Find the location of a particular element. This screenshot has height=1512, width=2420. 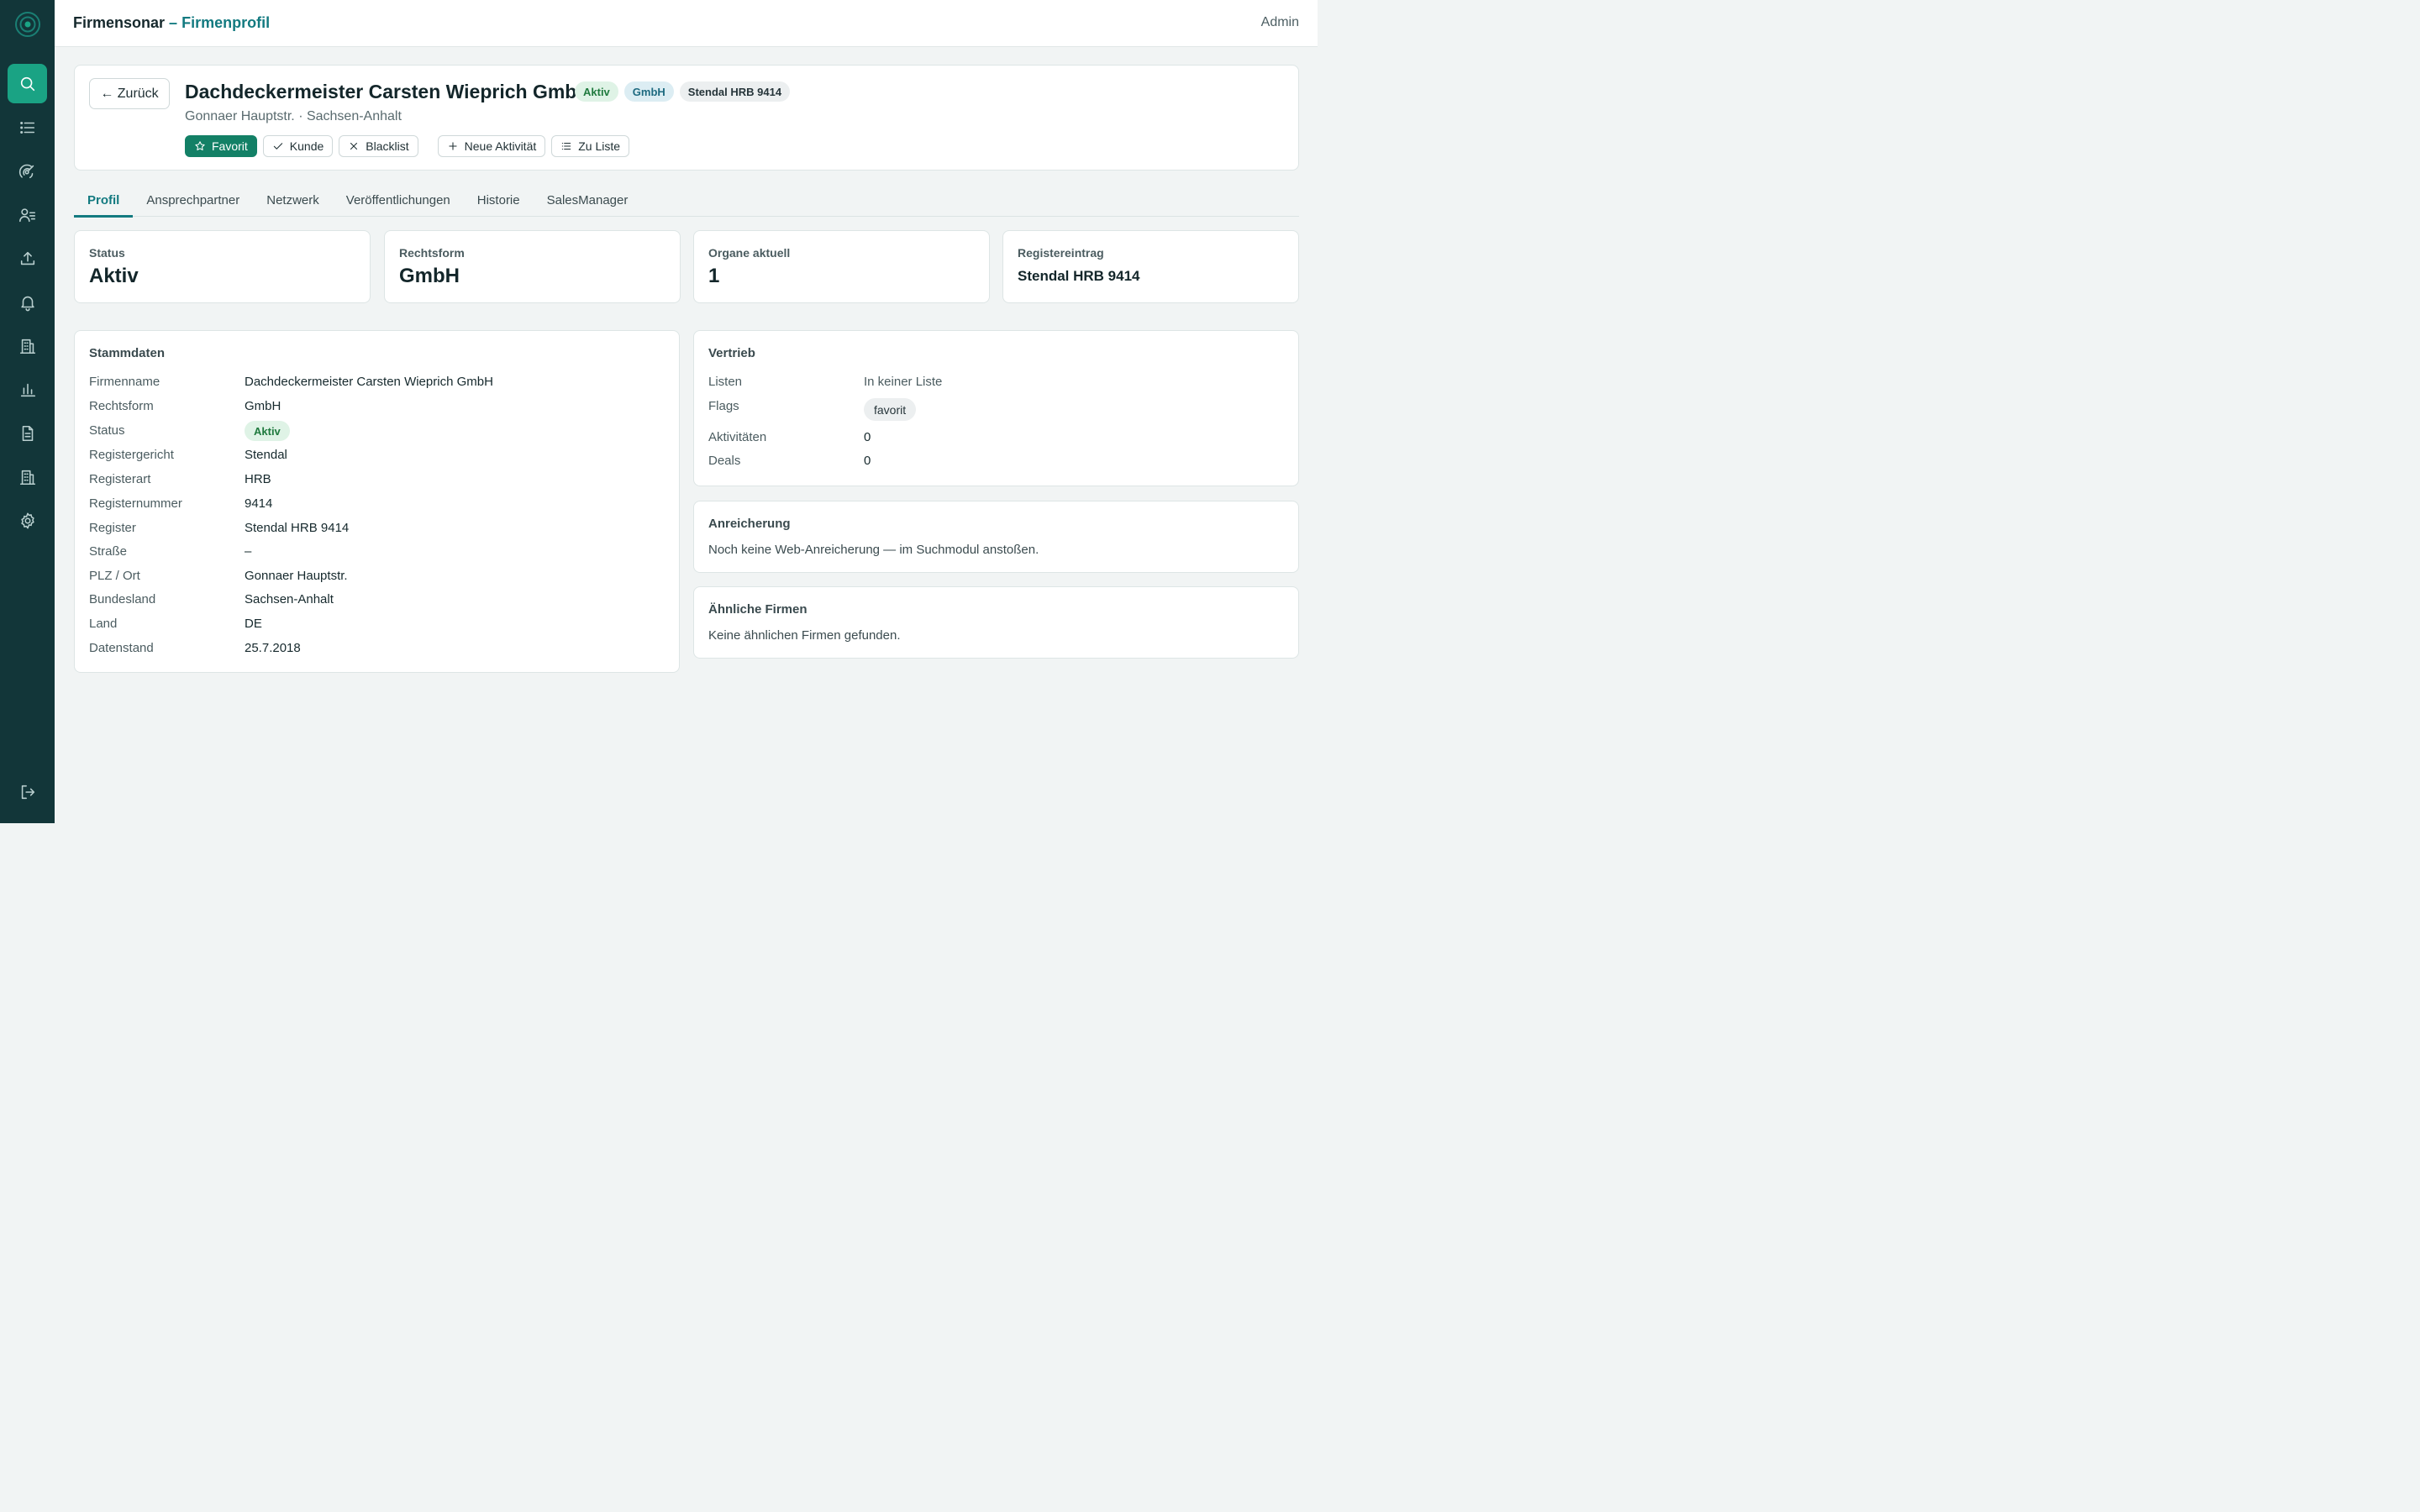

logout-icon is located at coordinates (27, 792).